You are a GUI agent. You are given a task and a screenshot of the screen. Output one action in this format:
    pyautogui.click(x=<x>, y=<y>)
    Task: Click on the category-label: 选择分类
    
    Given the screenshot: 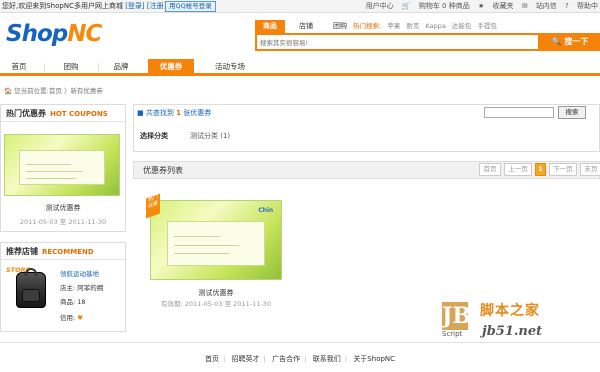 What is the action you would take?
    pyautogui.click(x=154, y=136)
    